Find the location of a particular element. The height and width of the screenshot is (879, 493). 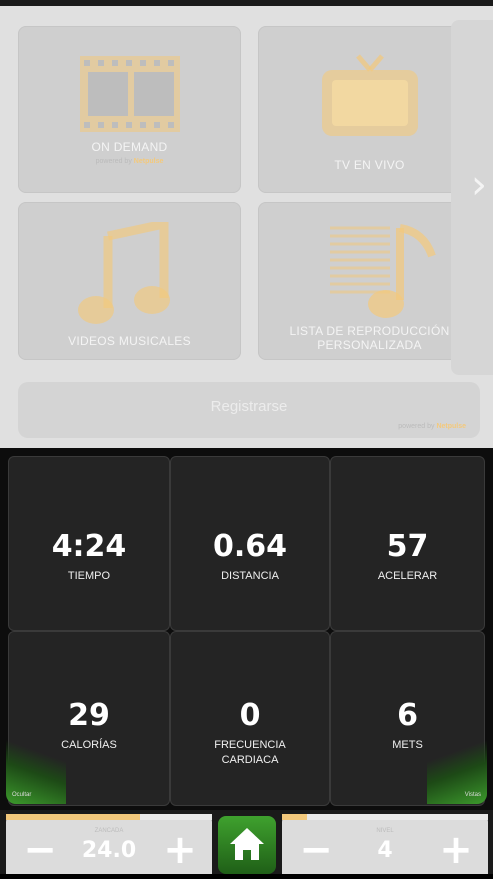

stat-value: 0.64 is located at coordinates (250, 546).